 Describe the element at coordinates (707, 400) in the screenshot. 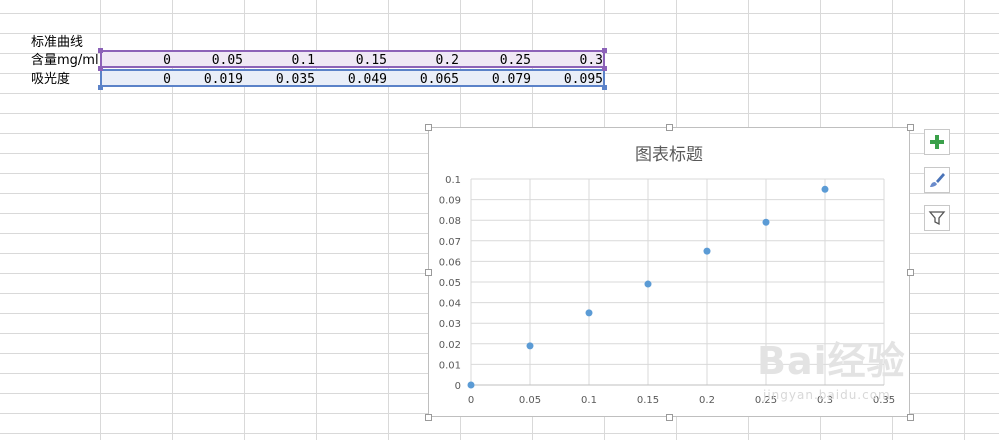

I see `x-tick-label: 0.2` at that location.